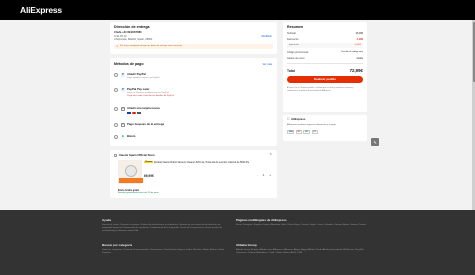 The image size is (475, 275). Describe the element at coordinates (270, 154) in the screenshot. I see `note-icon: ✎` at that location.